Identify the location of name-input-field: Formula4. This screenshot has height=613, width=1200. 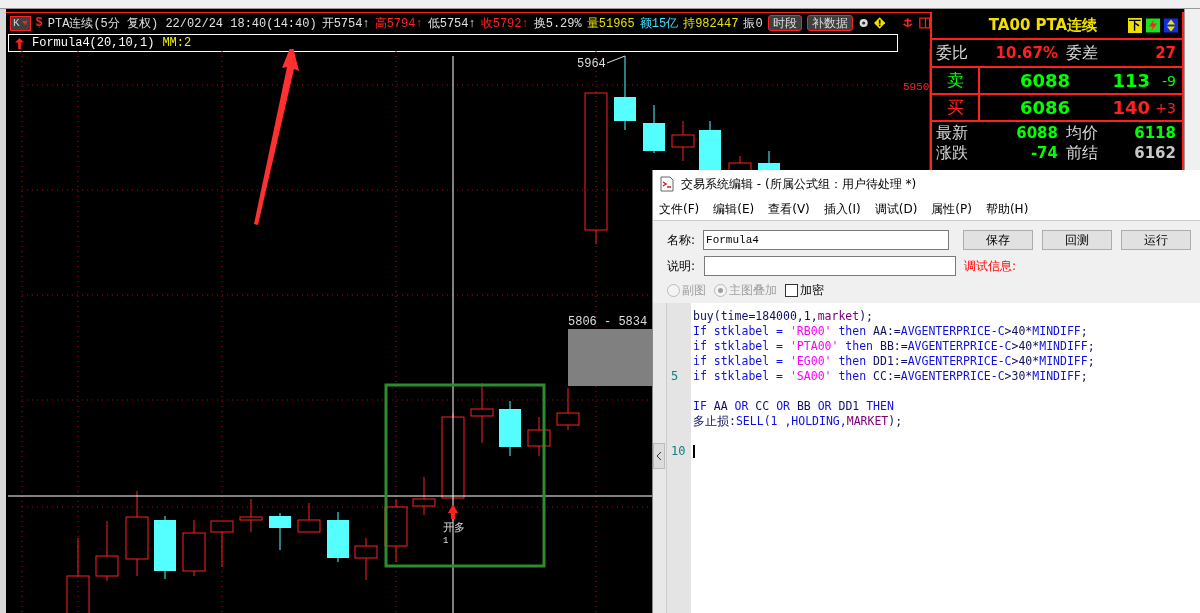
(826, 240).